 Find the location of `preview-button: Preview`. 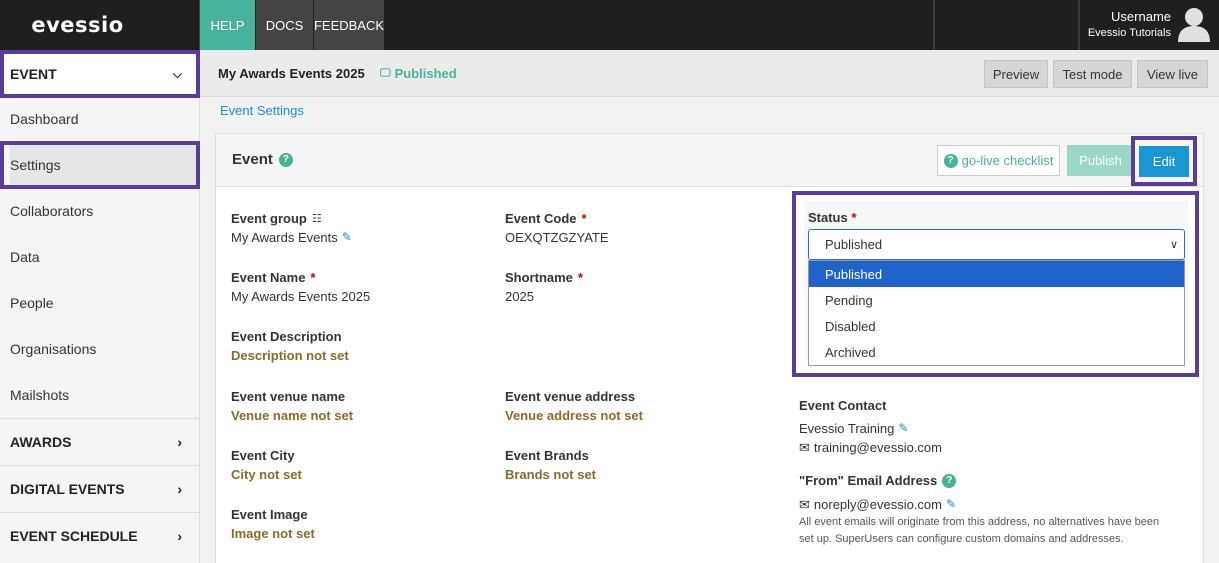

preview-button: Preview is located at coordinates (1016, 74).